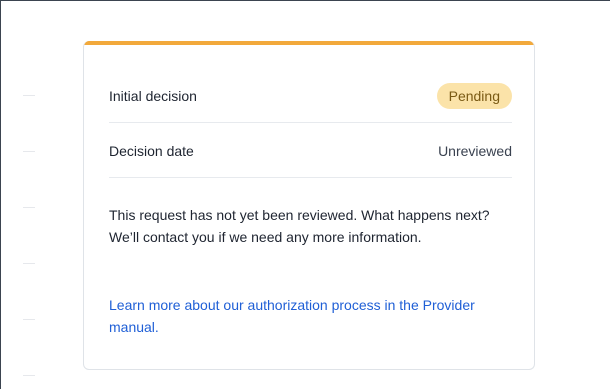 This screenshot has height=389, width=610. What do you see at coordinates (153, 96) in the screenshot?
I see `initial-decision-label: Initial decision` at bounding box center [153, 96].